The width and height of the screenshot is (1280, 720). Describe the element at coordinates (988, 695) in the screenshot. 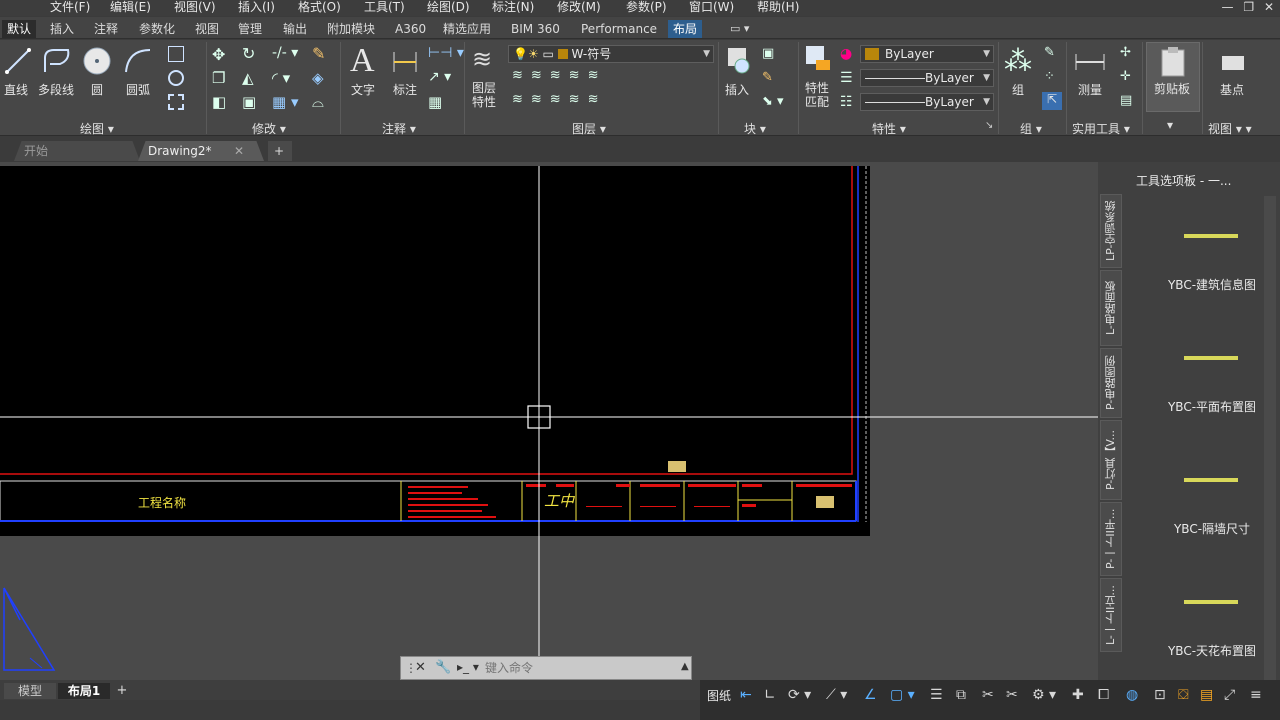

I see `annotation-scale-icon: ✂` at that location.